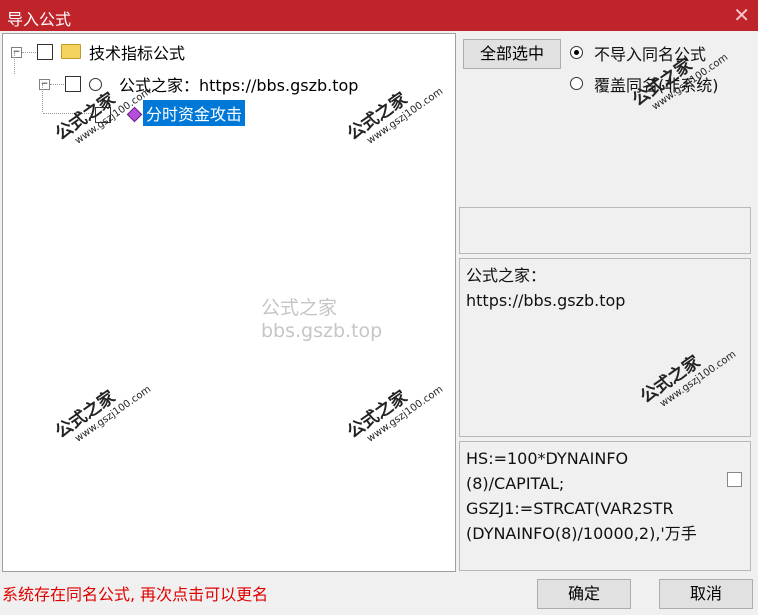  What do you see at coordinates (515, 483) in the screenshot?
I see `code-line: (8)/CAPITAL;` at bounding box center [515, 483].